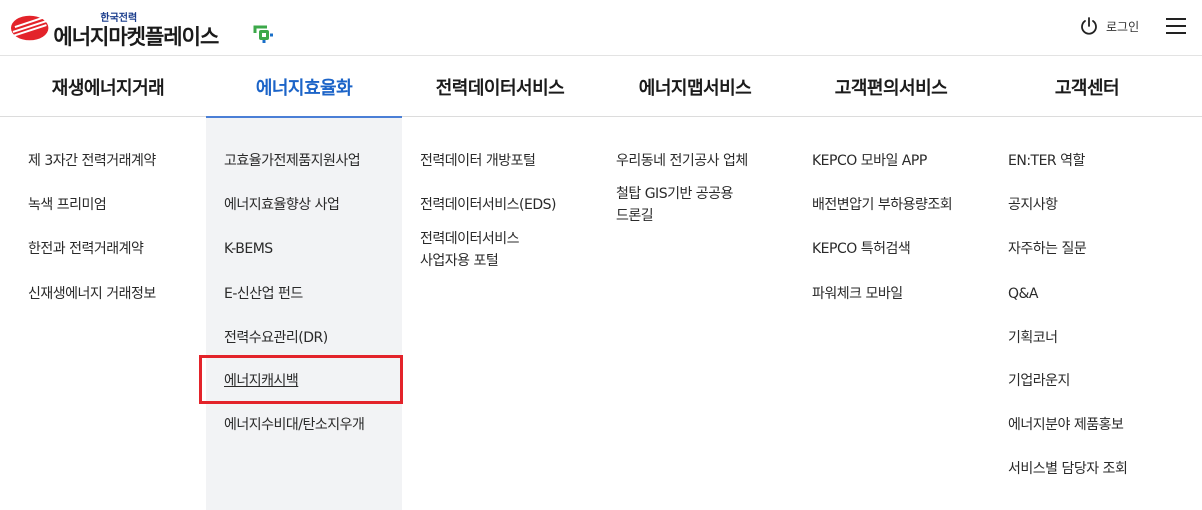  Describe the element at coordinates (1046, 161) in the screenshot. I see `submenu-enter-role: EN:TER 역할` at that location.